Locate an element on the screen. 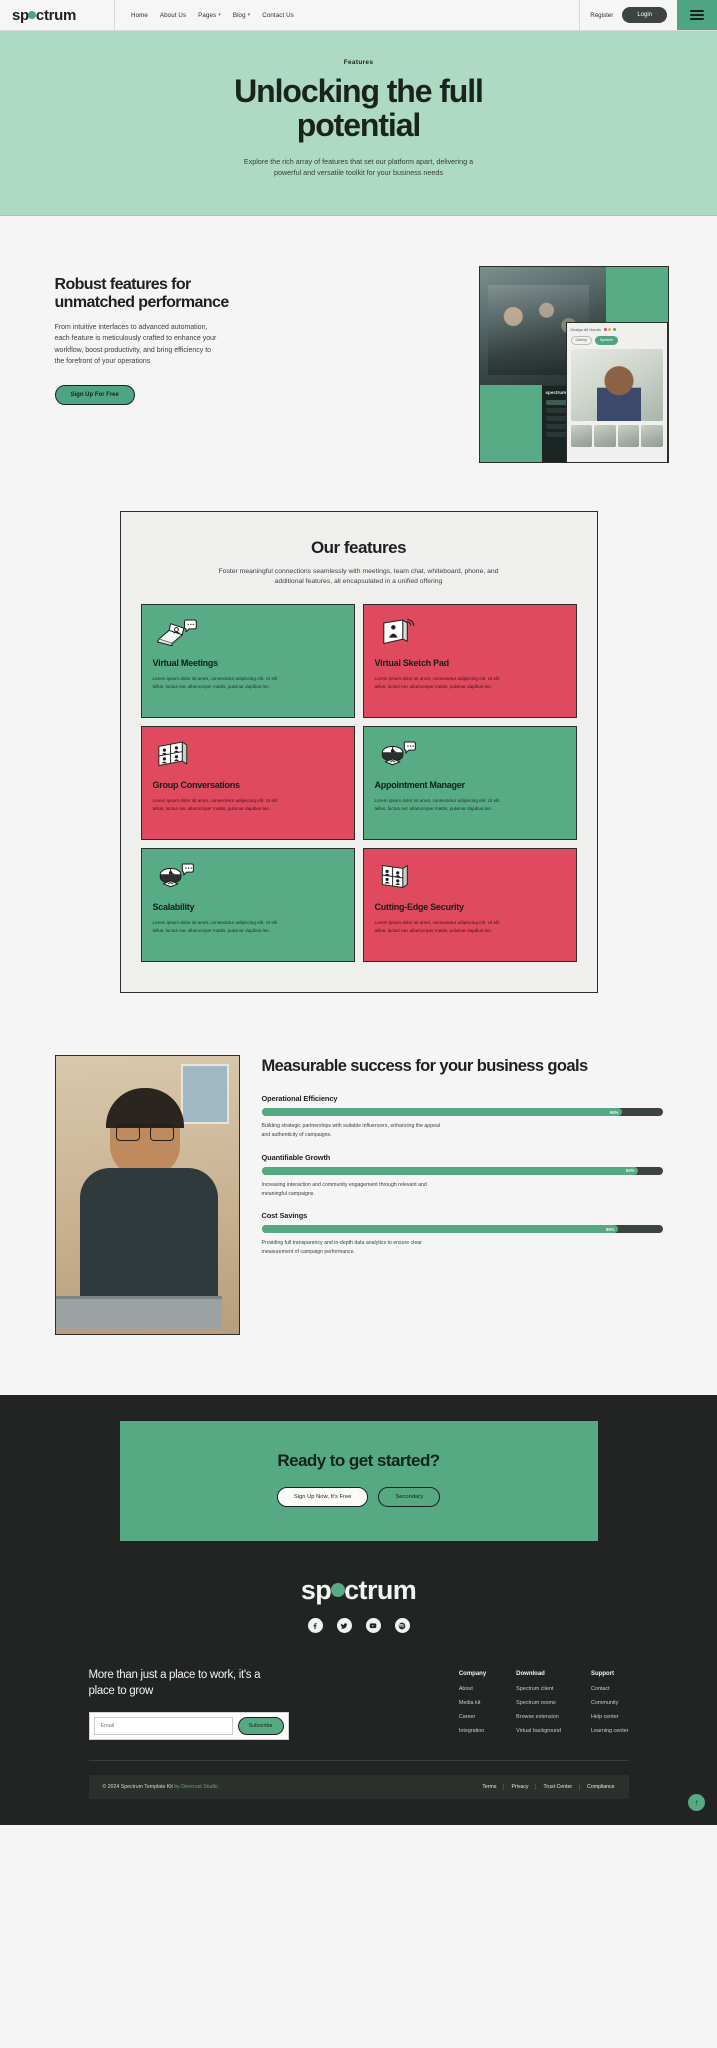 The width and height of the screenshot is (717, 2048). facebook-icon is located at coordinates (315, 1626).